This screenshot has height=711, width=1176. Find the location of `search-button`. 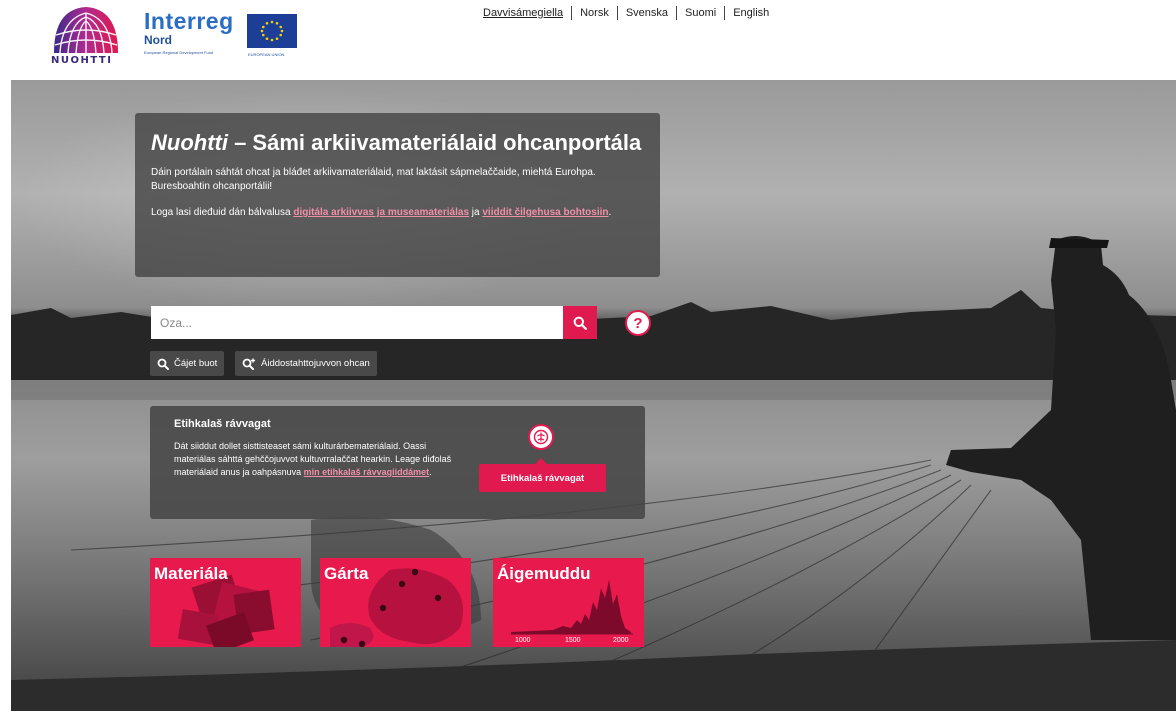

search-button is located at coordinates (580, 322).